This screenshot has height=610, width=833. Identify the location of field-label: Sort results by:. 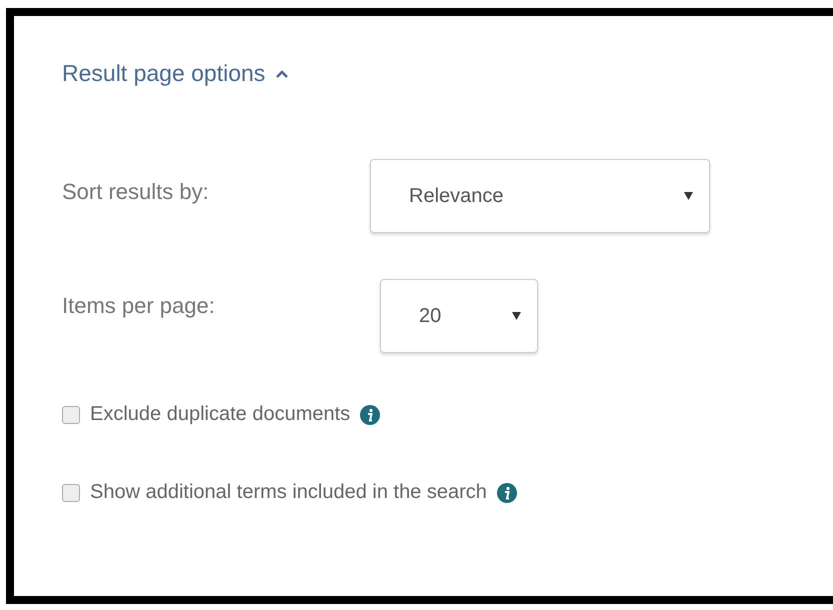
(136, 191).